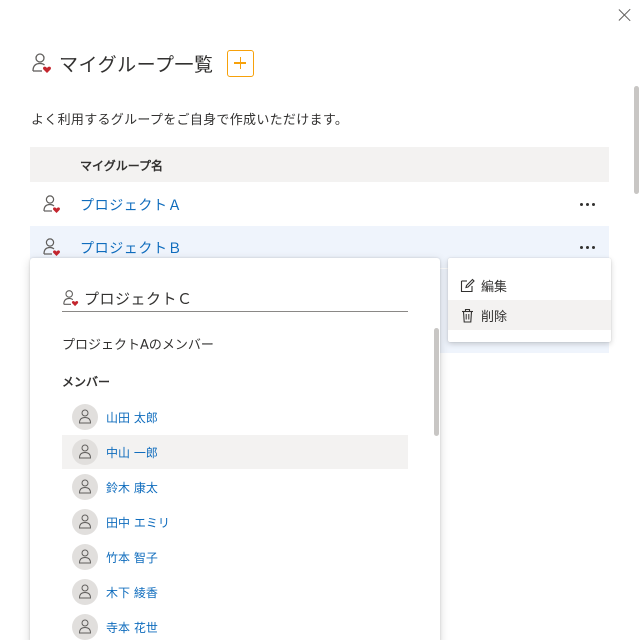  Describe the element at coordinates (190, 120) in the screenshot. I see `page-description: よく利用するグループをご自身で作成いただけます。` at that location.